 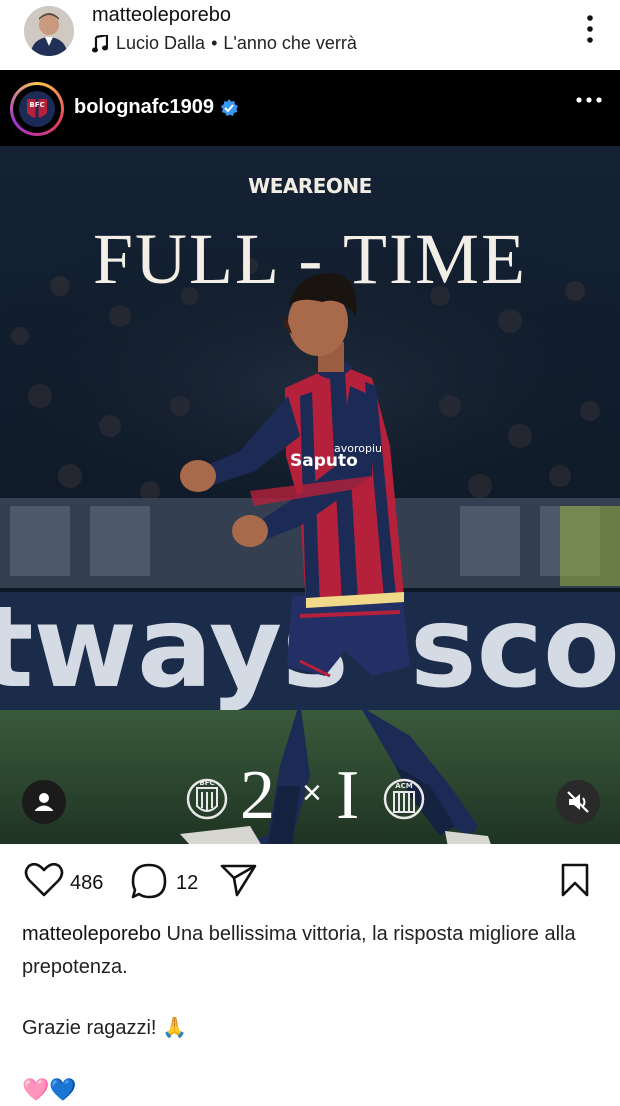 What do you see at coordinates (206, 783) in the screenshot?
I see `home-crest-text: BFC` at bounding box center [206, 783].